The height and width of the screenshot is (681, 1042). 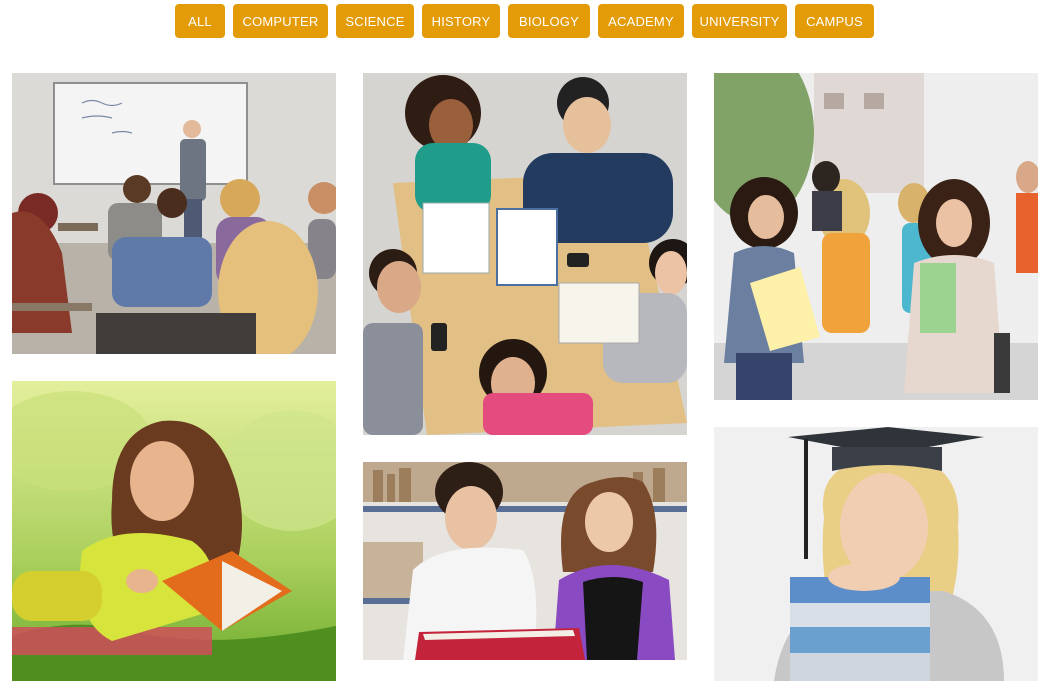 I want to click on gallery-photo-classroom-lecture, so click(x=174, y=213).